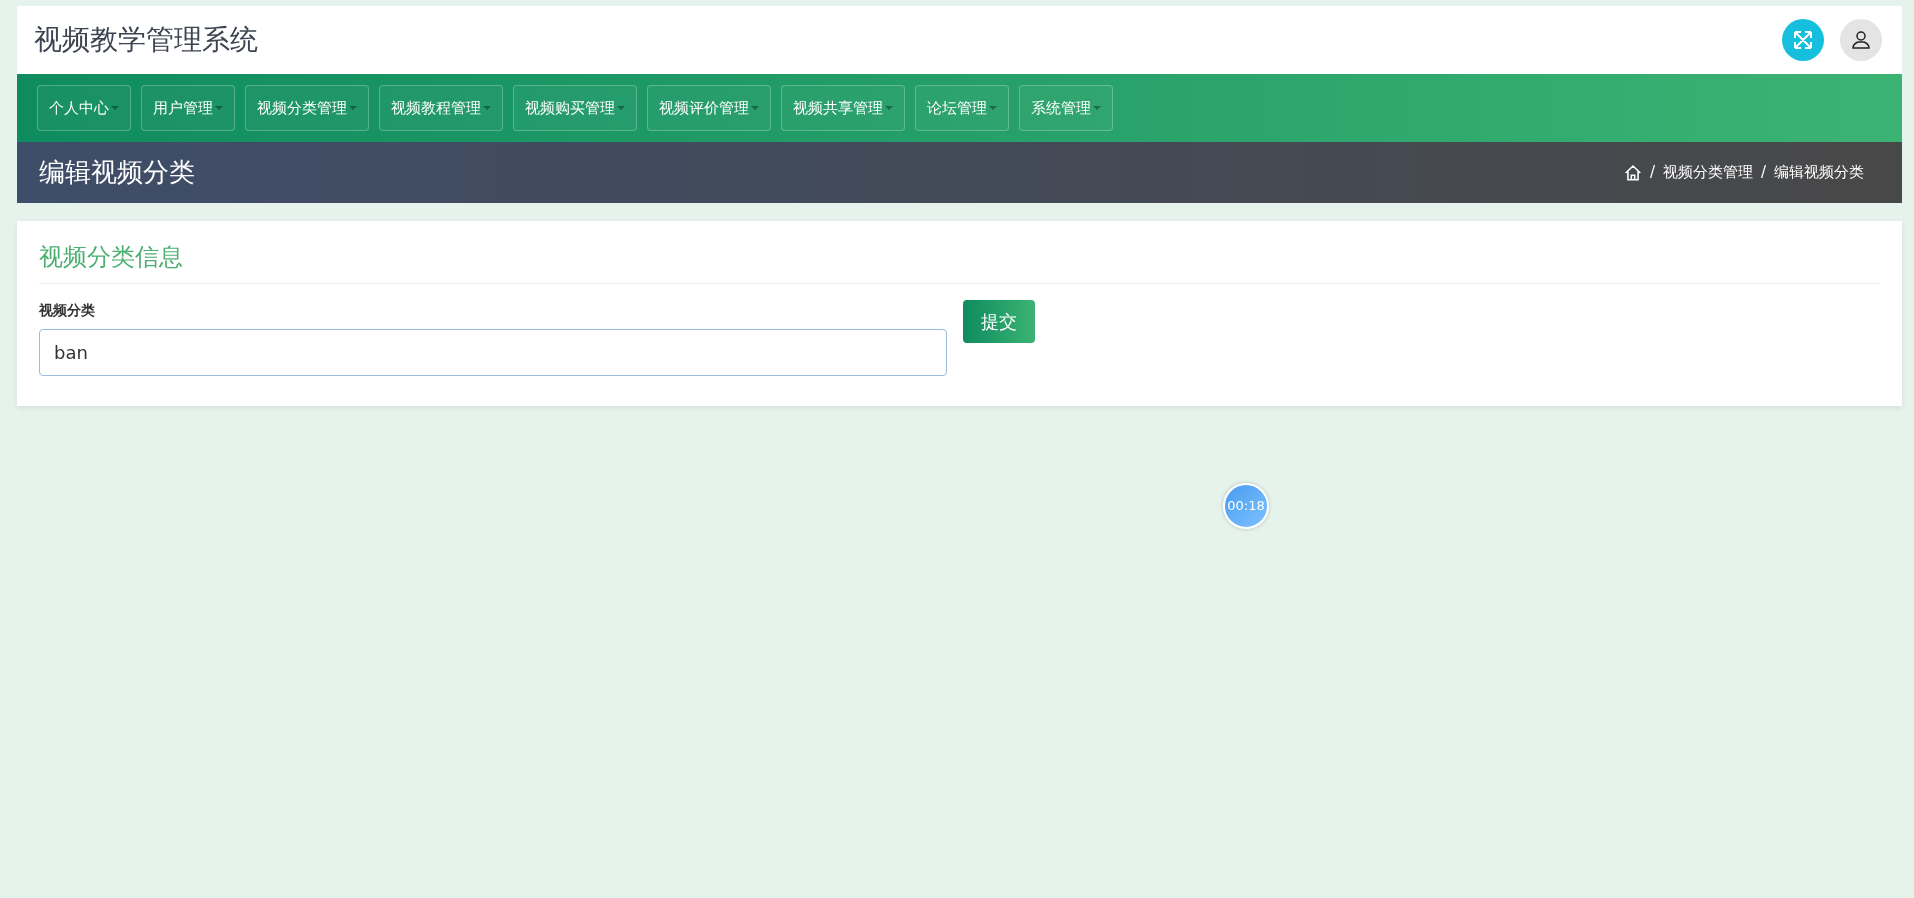 Image resolution: width=1914 pixels, height=898 pixels. Describe the element at coordinates (1861, 40) in the screenshot. I see `user-icon` at that location.